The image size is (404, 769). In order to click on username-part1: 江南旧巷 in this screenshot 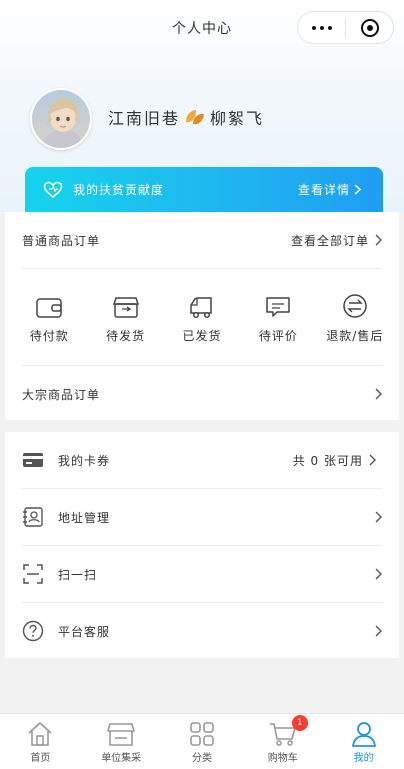, I will do `click(144, 118)`.